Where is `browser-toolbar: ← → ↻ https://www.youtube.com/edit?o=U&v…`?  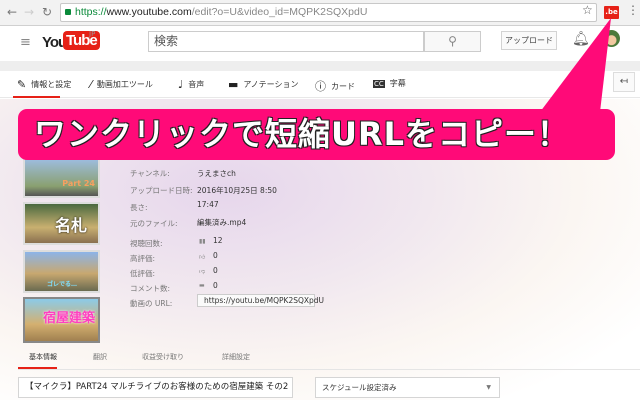 browser-toolbar: ← → ↻ https://www.youtube.com/edit?o=U&v… is located at coordinates (320, 13).